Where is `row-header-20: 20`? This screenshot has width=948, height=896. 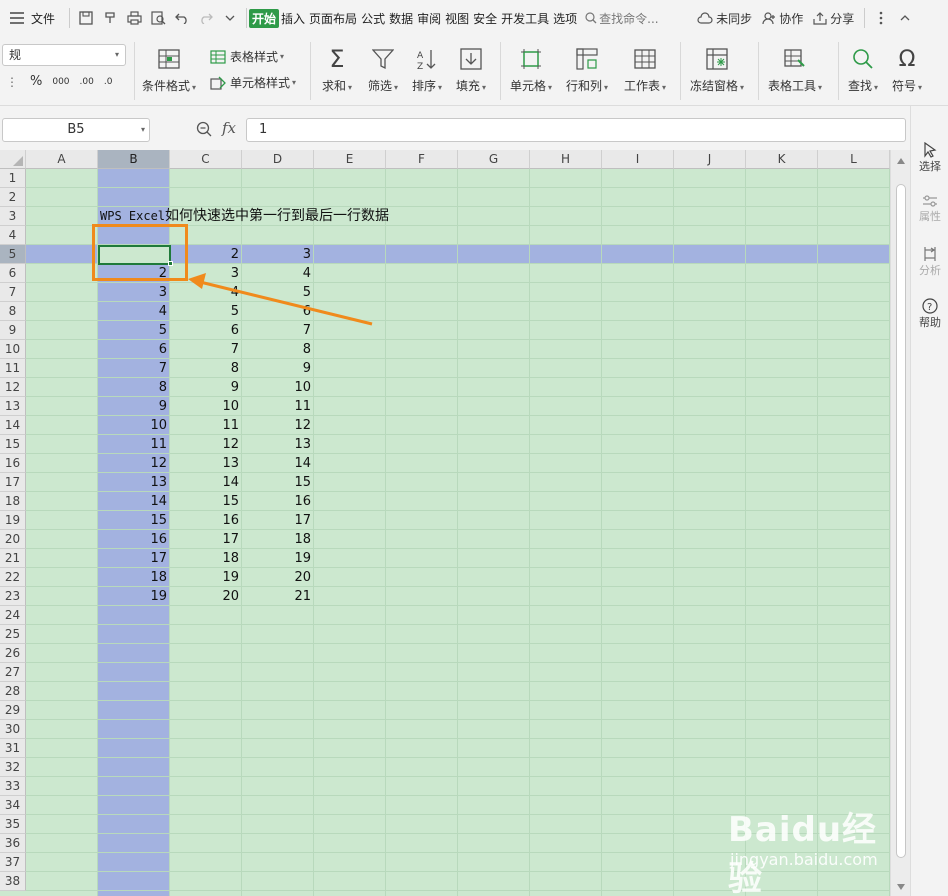 row-header-20: 20 is located at coordinates (13, 539).